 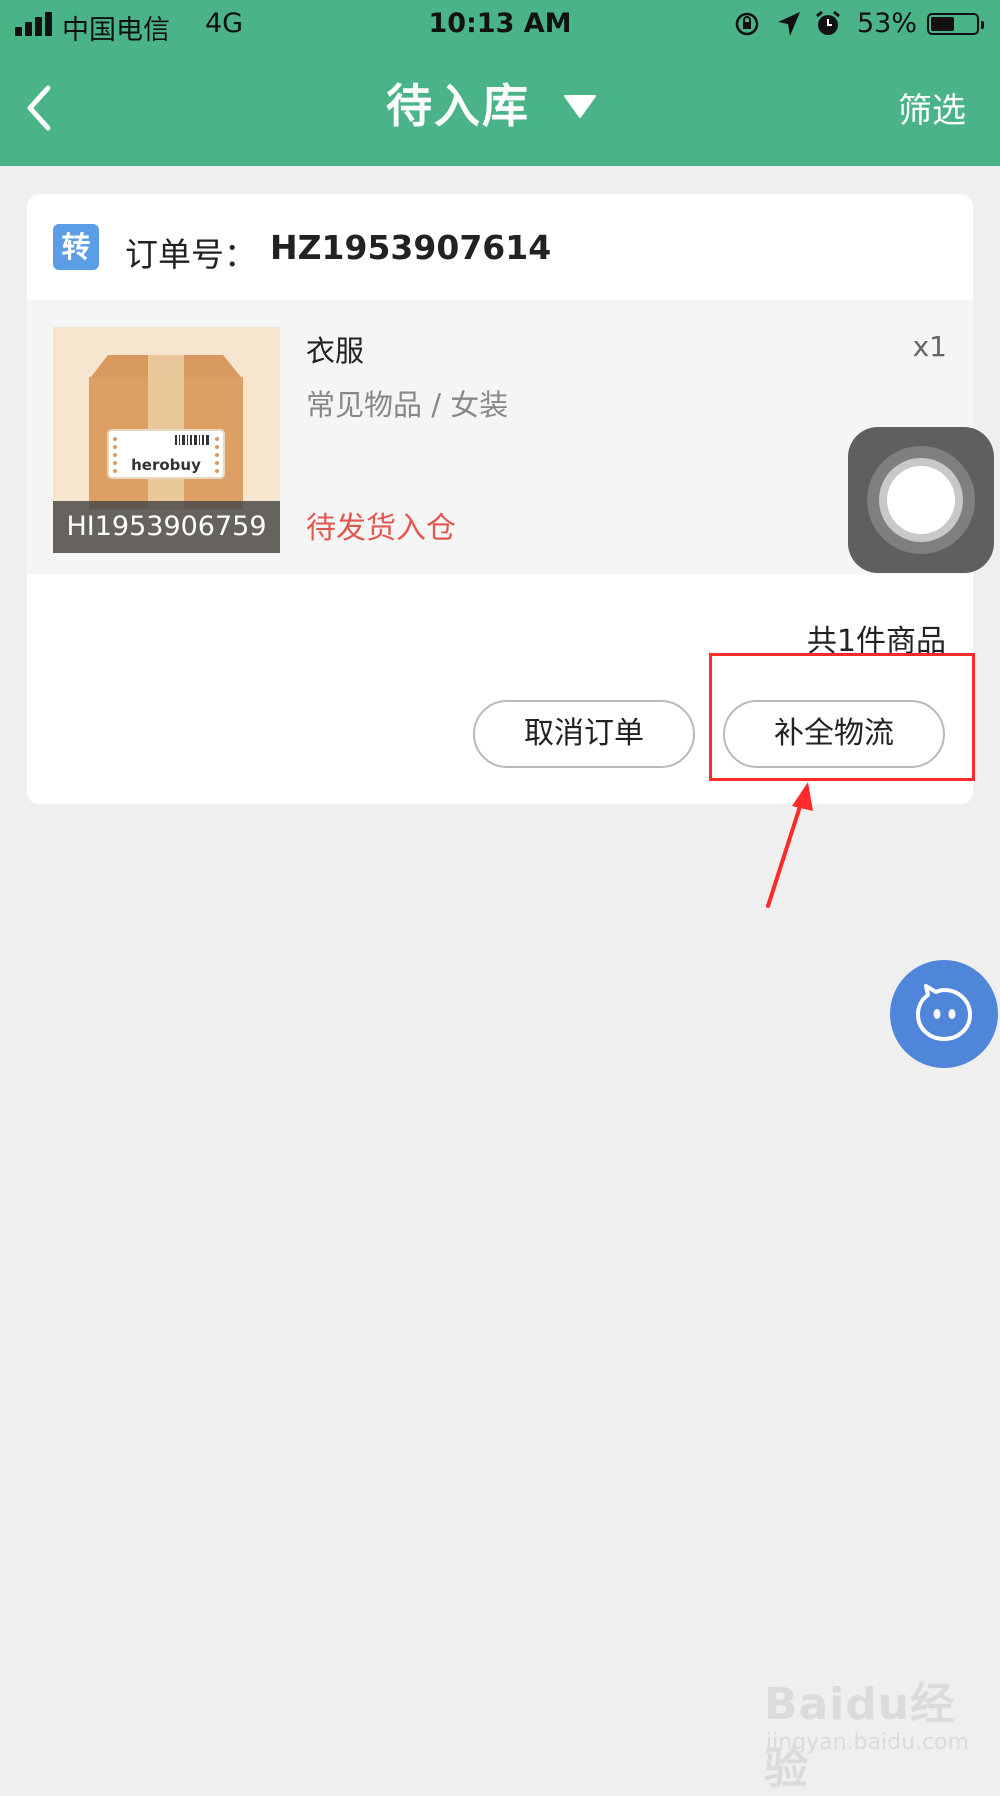 What do you see at coordinates (191, 254) in the screenshot?
I see `order-number-label: 订单号：` at bounding box center [191, 254].